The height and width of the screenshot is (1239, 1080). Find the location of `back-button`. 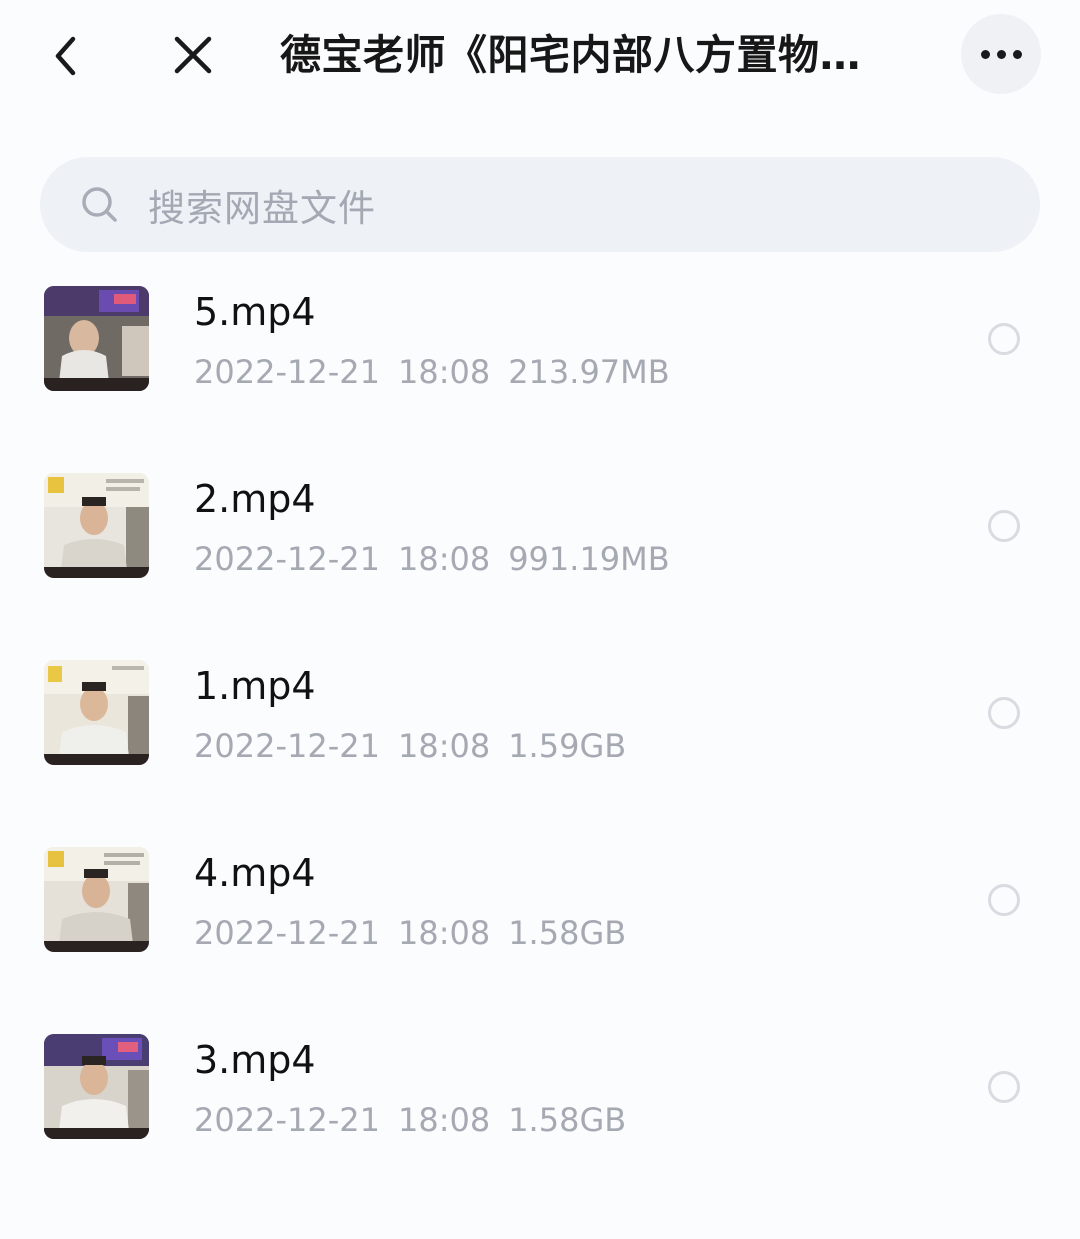

back-button is located at coordinates (66, 56).